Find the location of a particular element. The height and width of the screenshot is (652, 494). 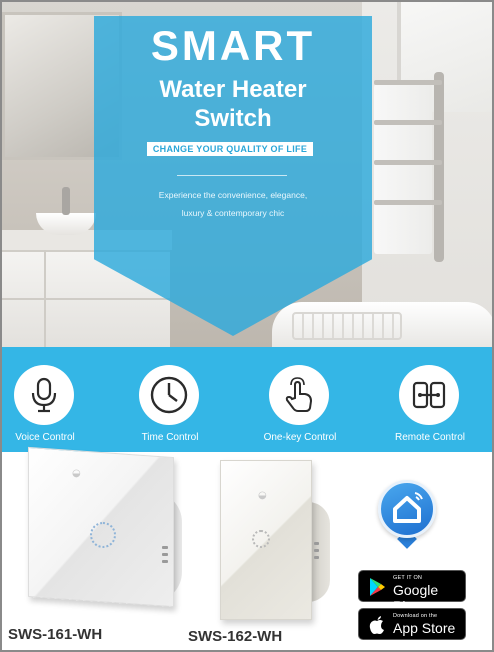

towel-rail is located at coordinates (439, 167).